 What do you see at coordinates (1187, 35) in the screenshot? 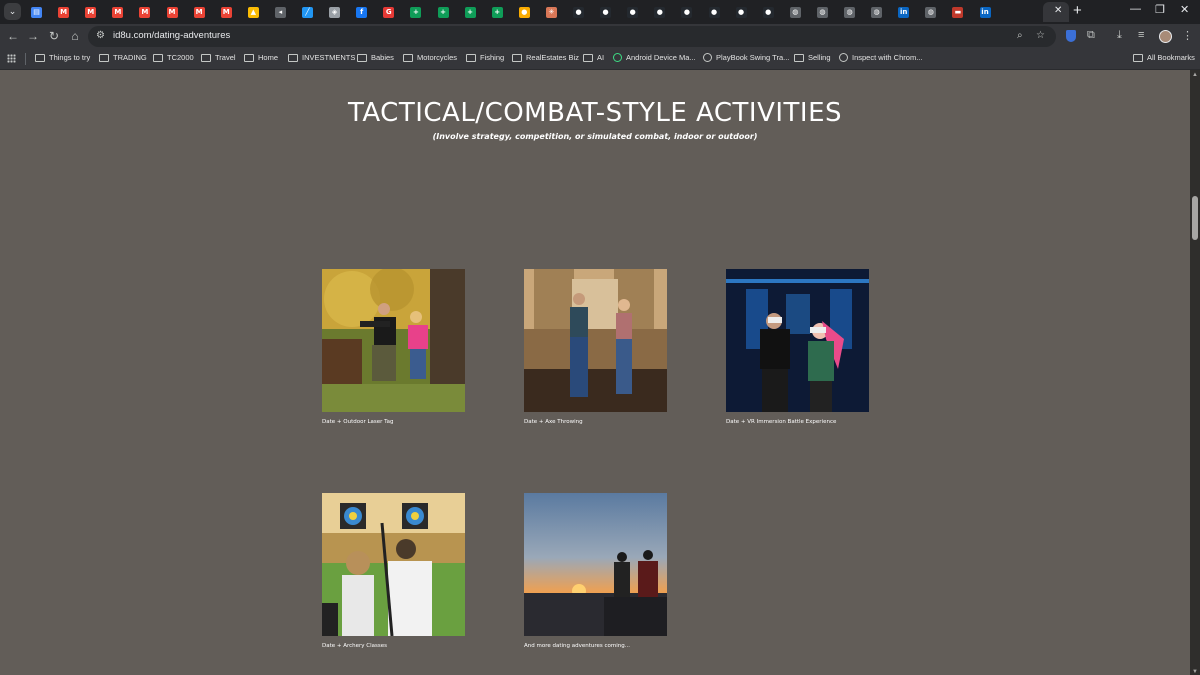
I see `menu-icon: ⋮` at bounding box center [1187, 35].